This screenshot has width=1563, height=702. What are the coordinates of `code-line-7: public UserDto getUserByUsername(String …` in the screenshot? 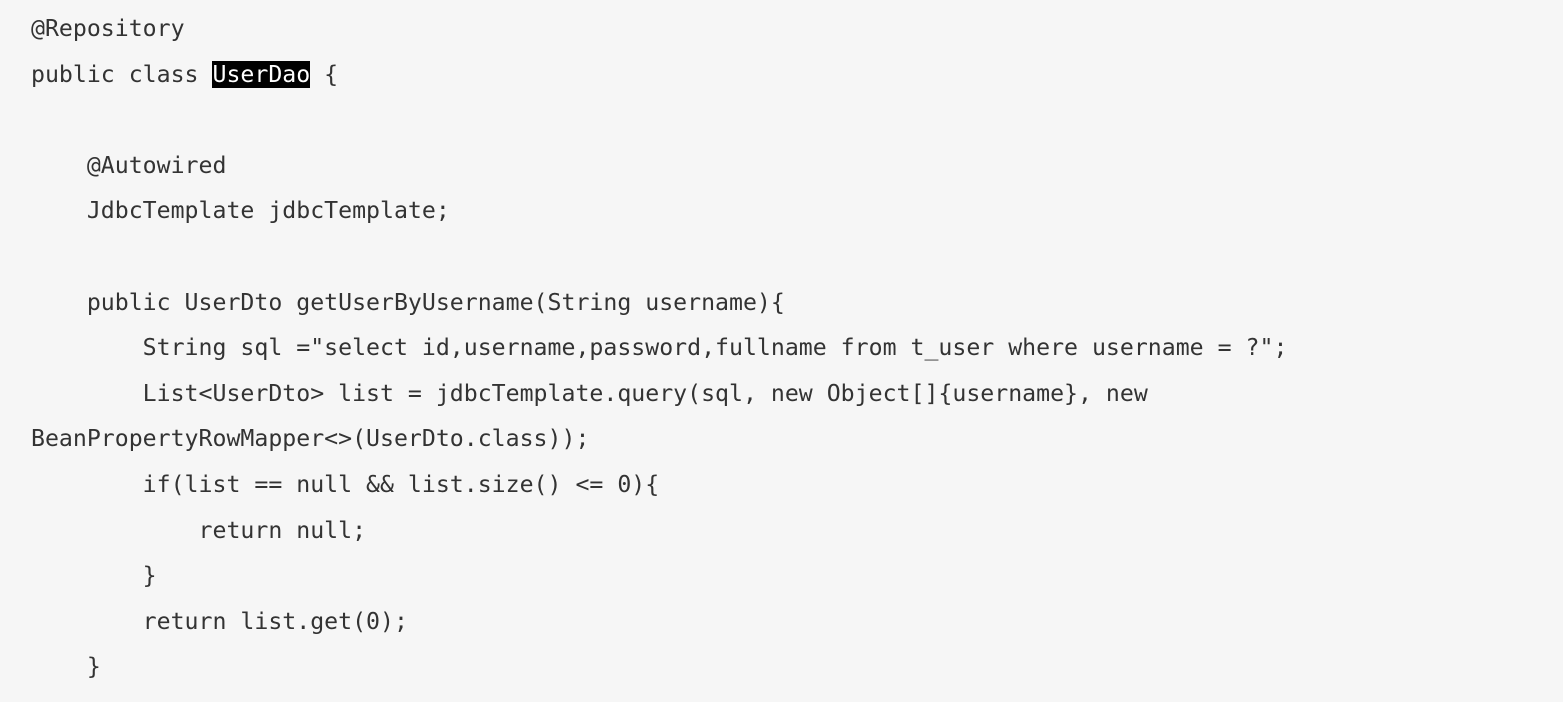 It's located at (408, 302).